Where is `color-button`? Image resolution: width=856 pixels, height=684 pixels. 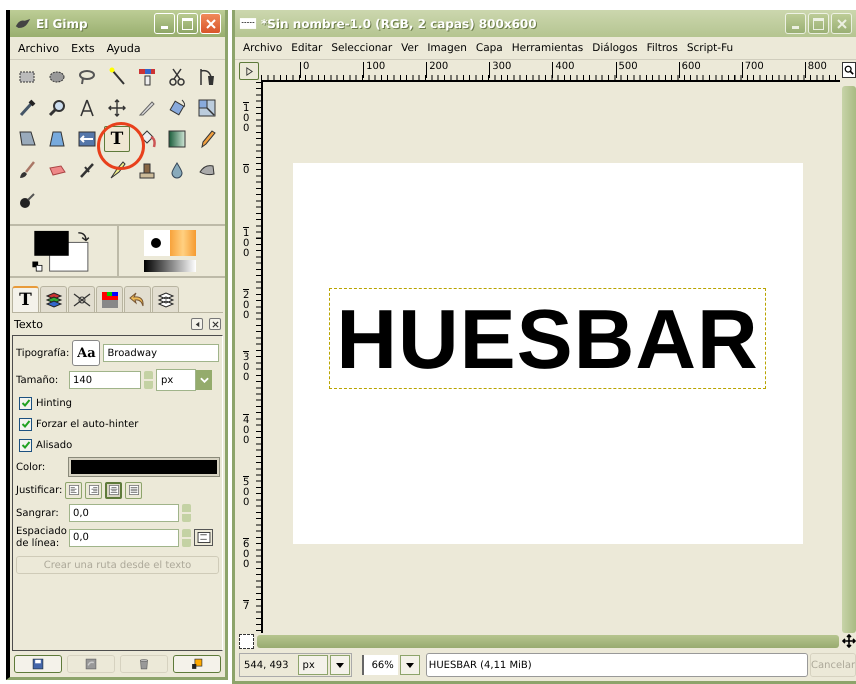
color-button is located at coordinates (144, 467).